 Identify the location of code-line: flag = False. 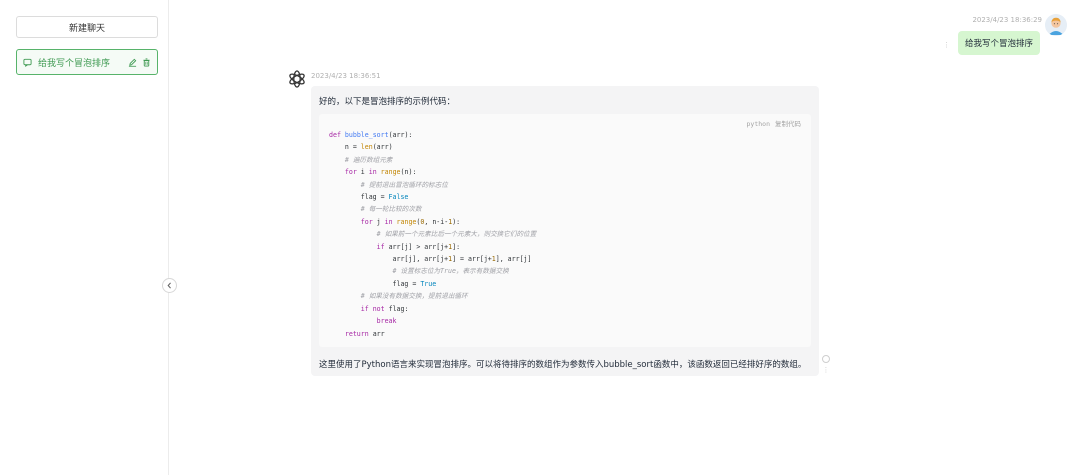
(369, 197).